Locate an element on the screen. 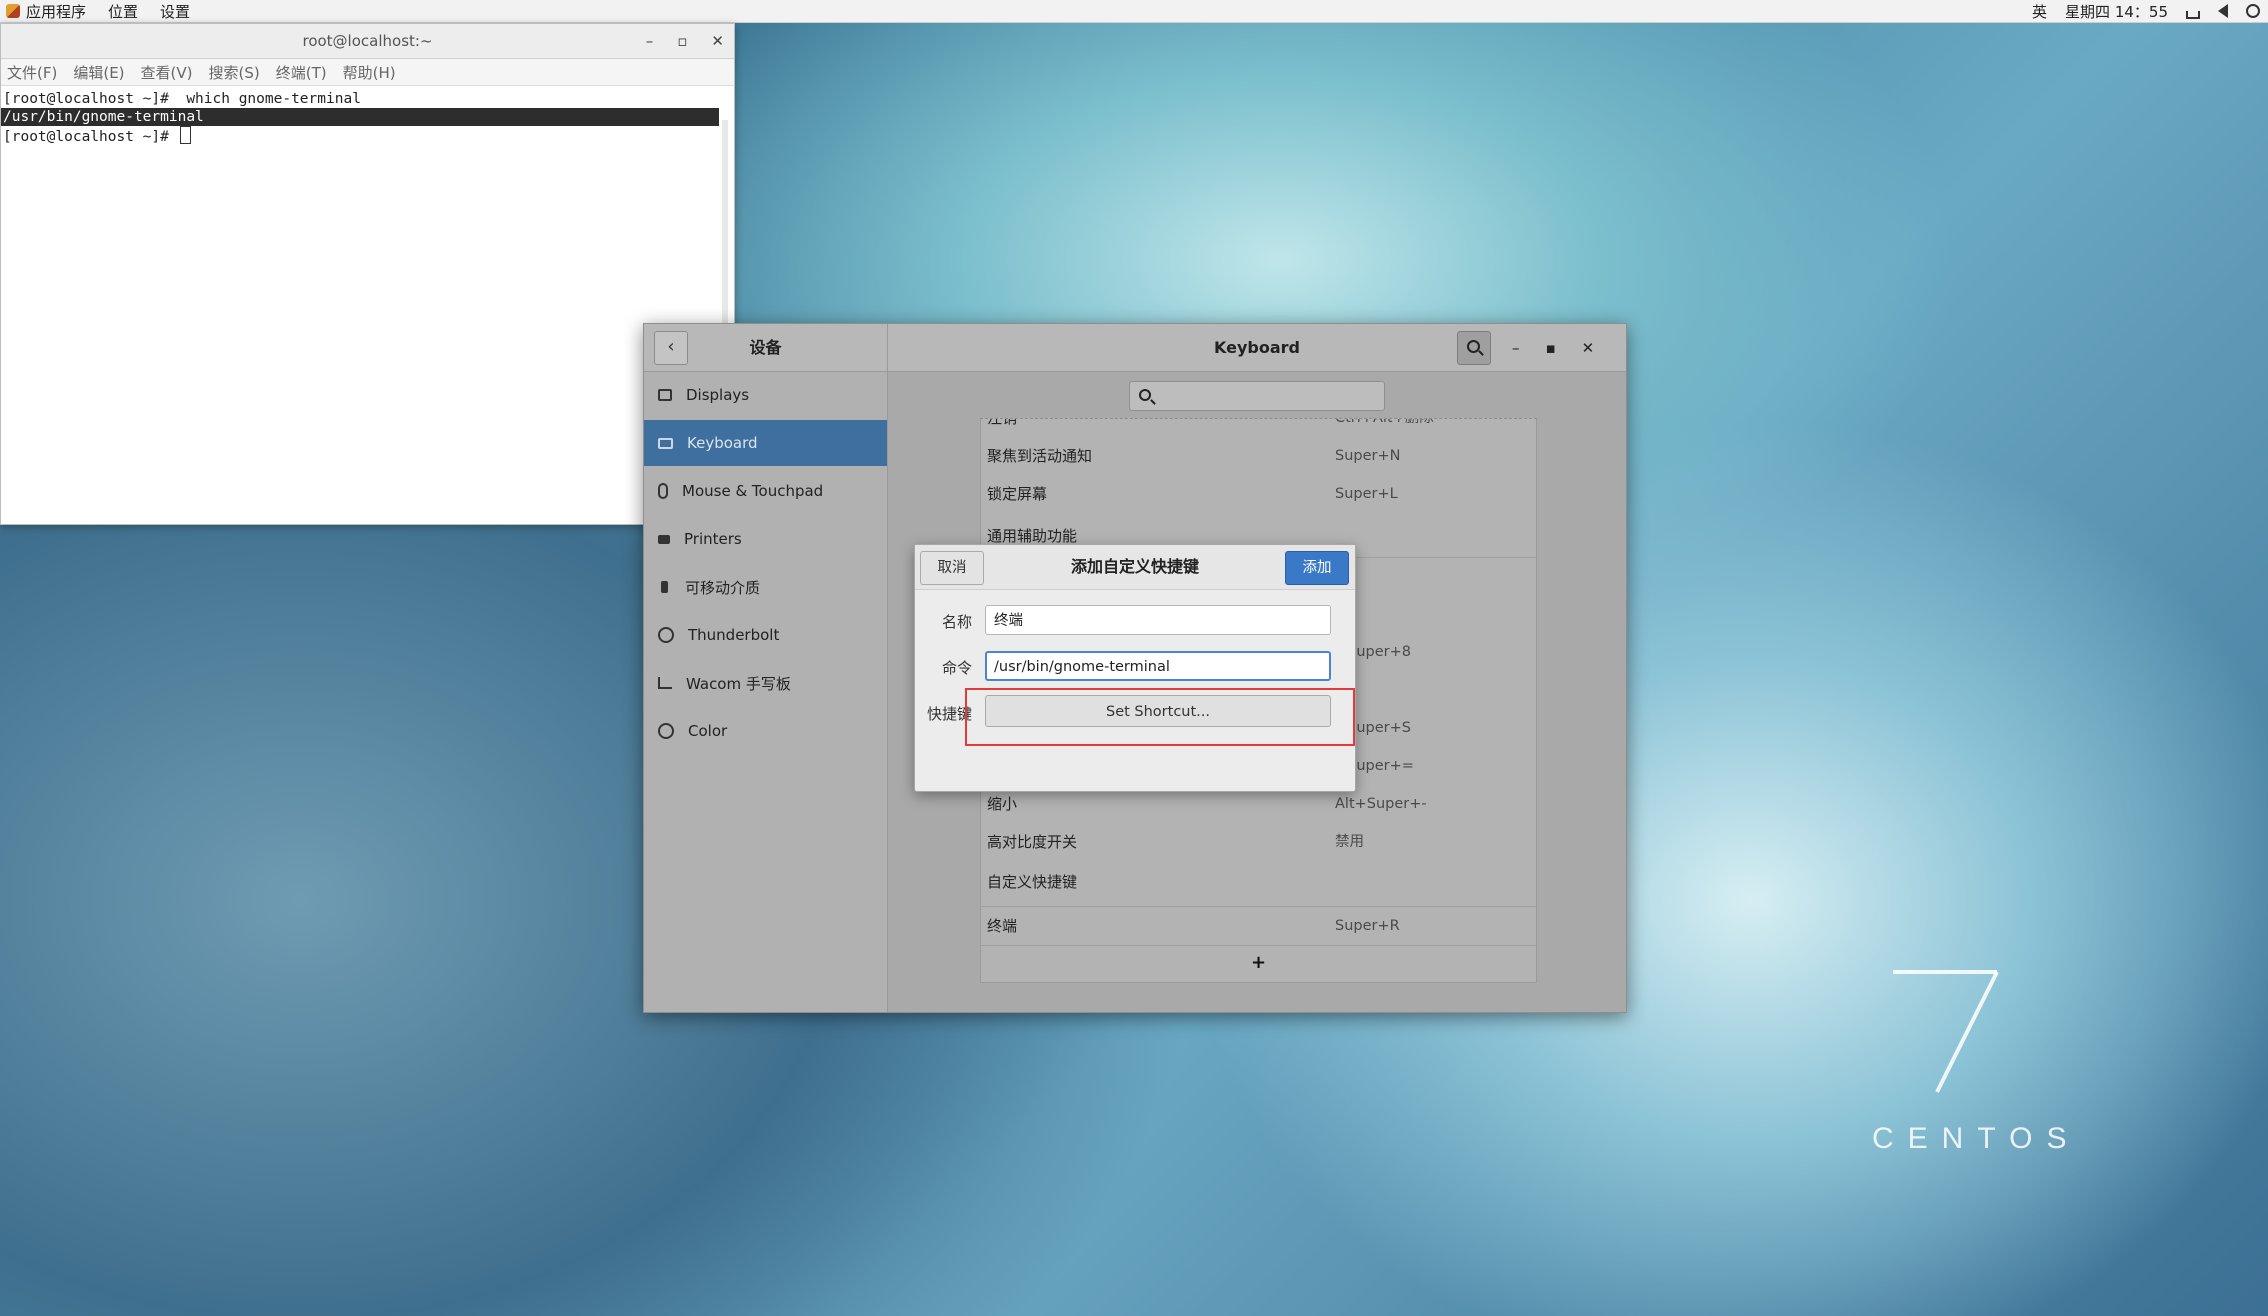 This screenshot has width=2268, height=1316. shortcut-name: 终端 is located at coordinates (1002, 926).